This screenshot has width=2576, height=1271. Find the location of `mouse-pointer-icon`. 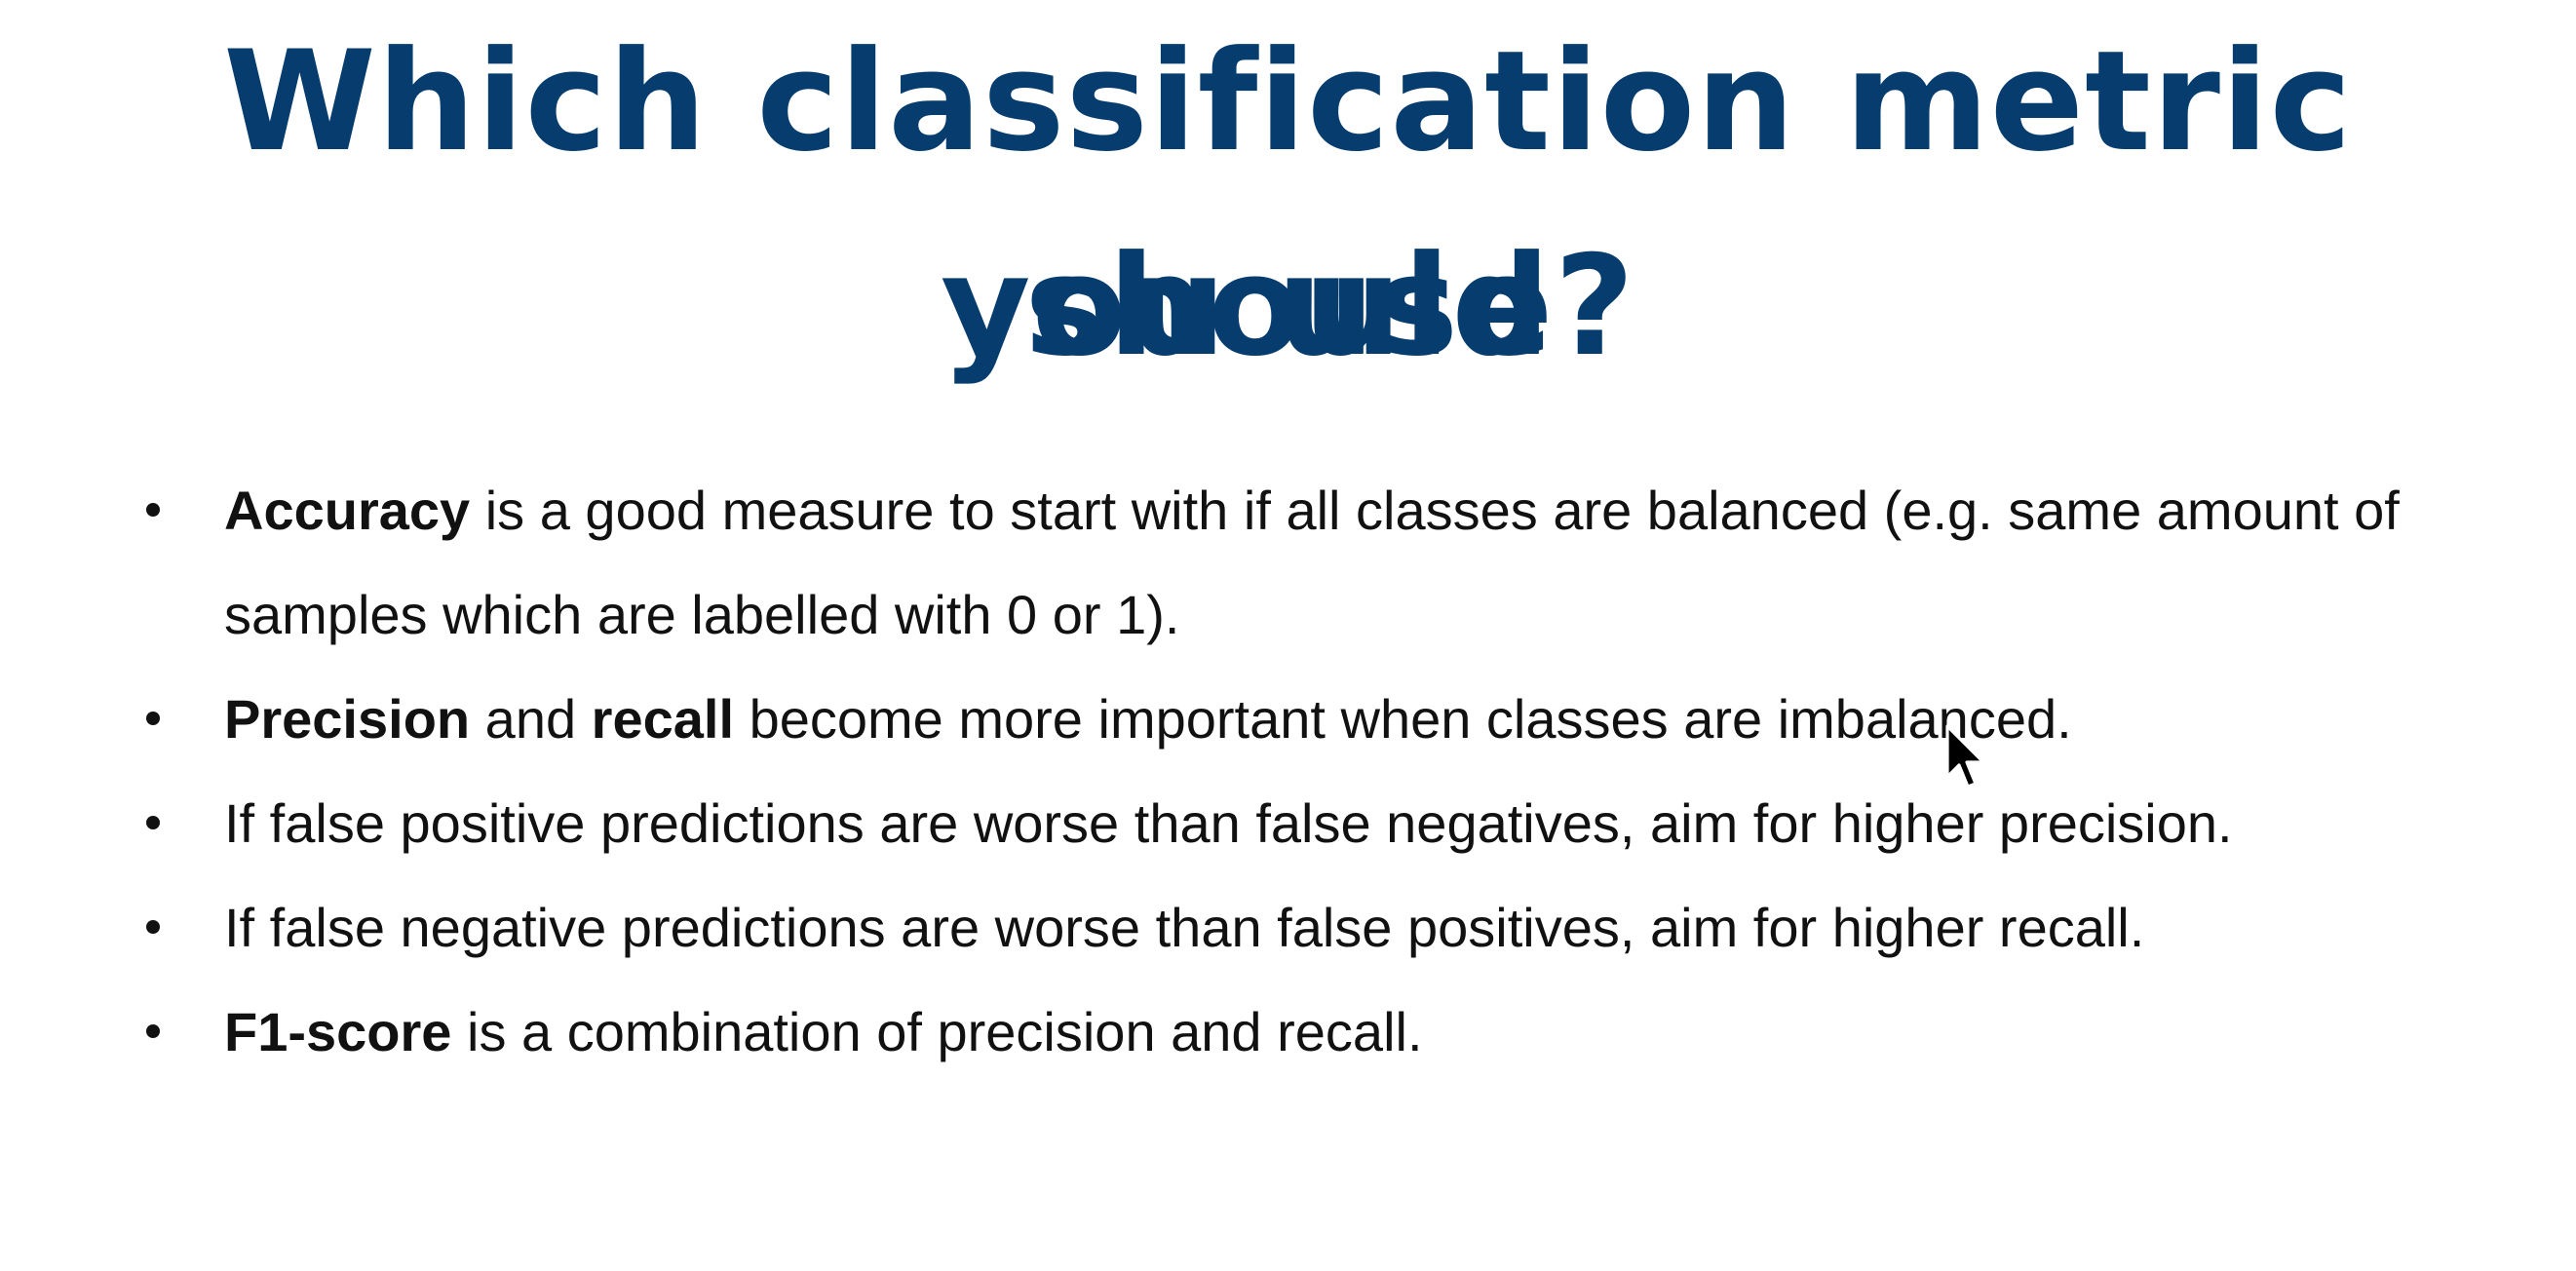

mouse-pointer-icon is located at coordinates (1965, 756).